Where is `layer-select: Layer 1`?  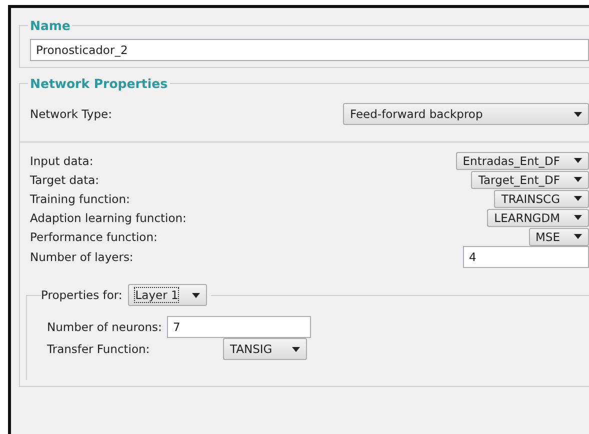 layer-select: Layer 1 is located at coordinates (168, 295).